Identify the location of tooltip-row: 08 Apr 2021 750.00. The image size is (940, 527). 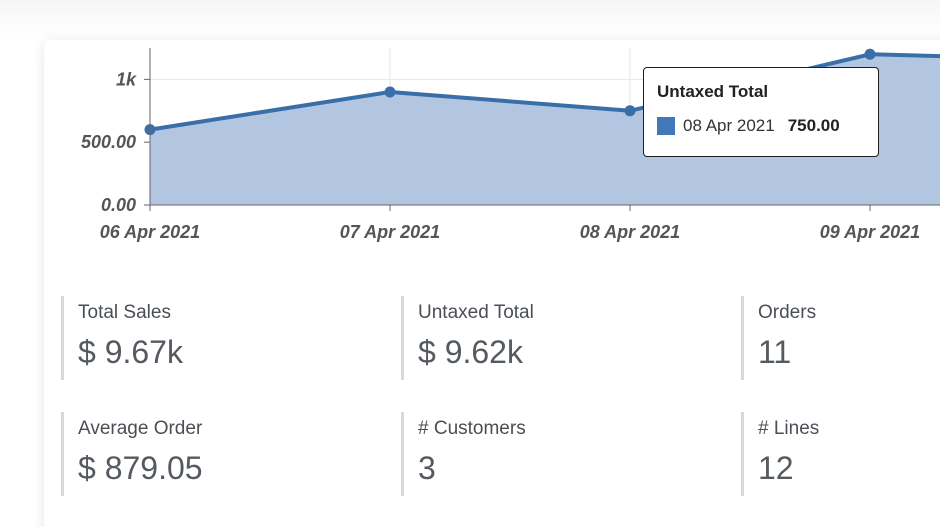
(761, 126).